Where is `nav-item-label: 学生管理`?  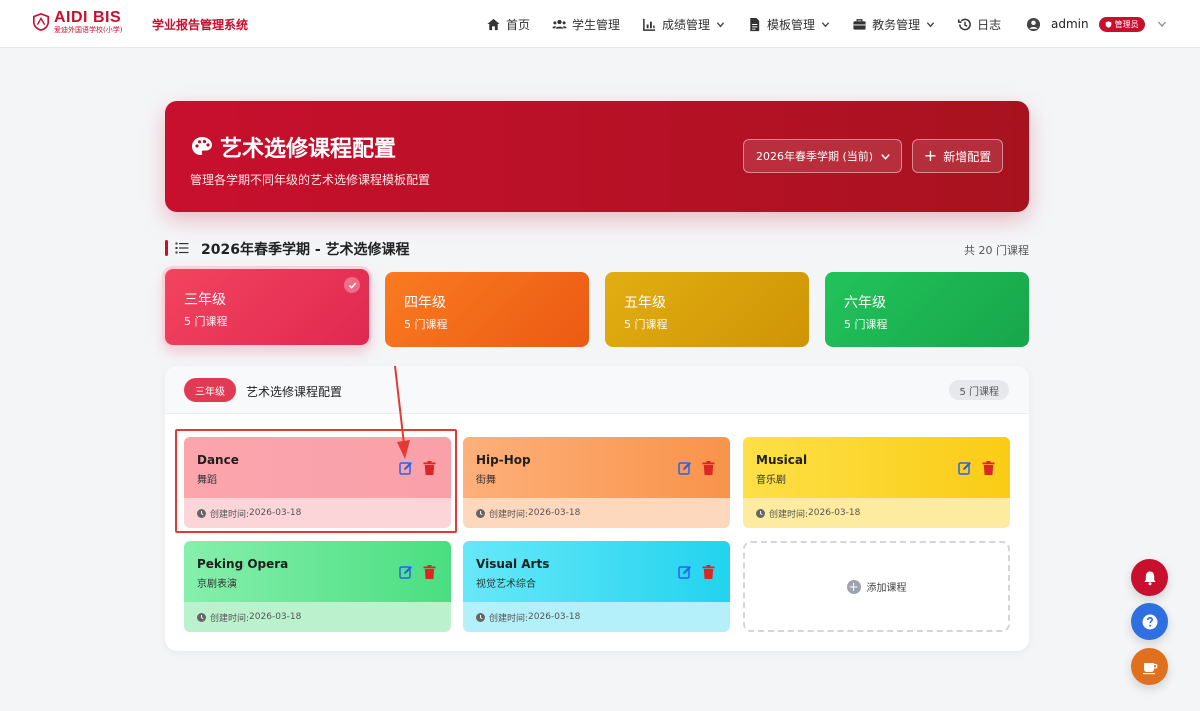
nav-item-label: 学生管理 is located at coordinates (596, 24).